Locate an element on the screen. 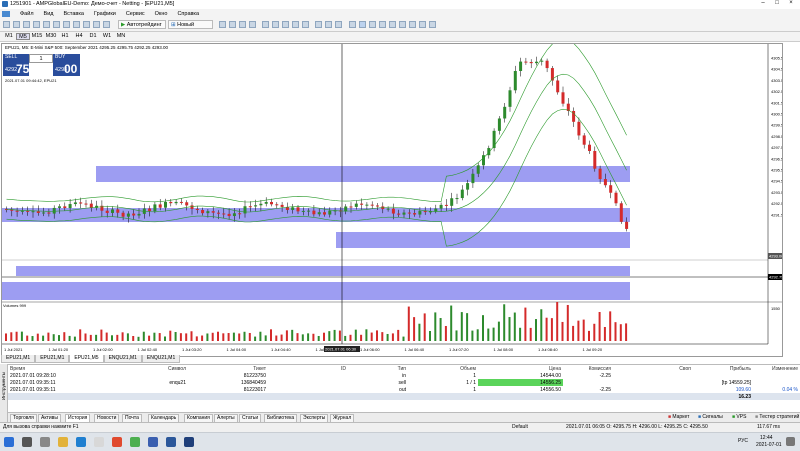  col-price: Цена is located at coordinates (520, 368).